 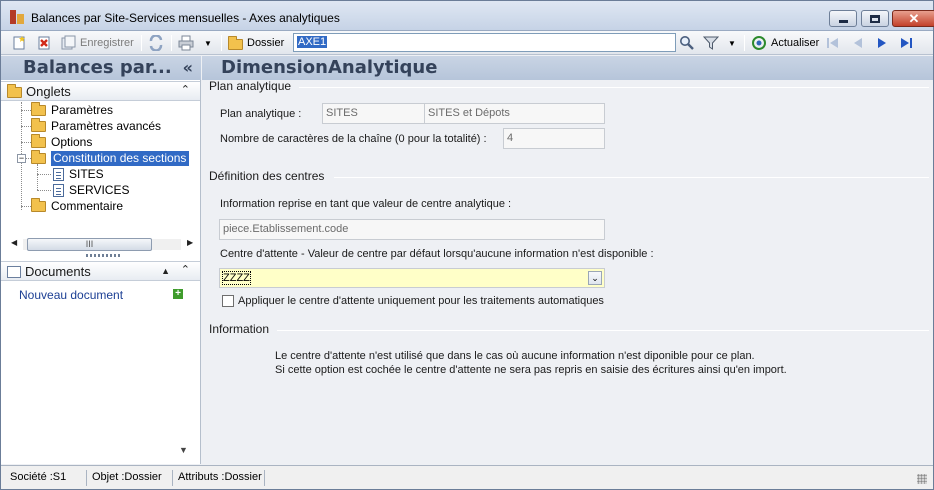 What do you see at coordinates (195, 43) in the screenshot?
I see `print-button: ▼` at bounding box center [195, 43].